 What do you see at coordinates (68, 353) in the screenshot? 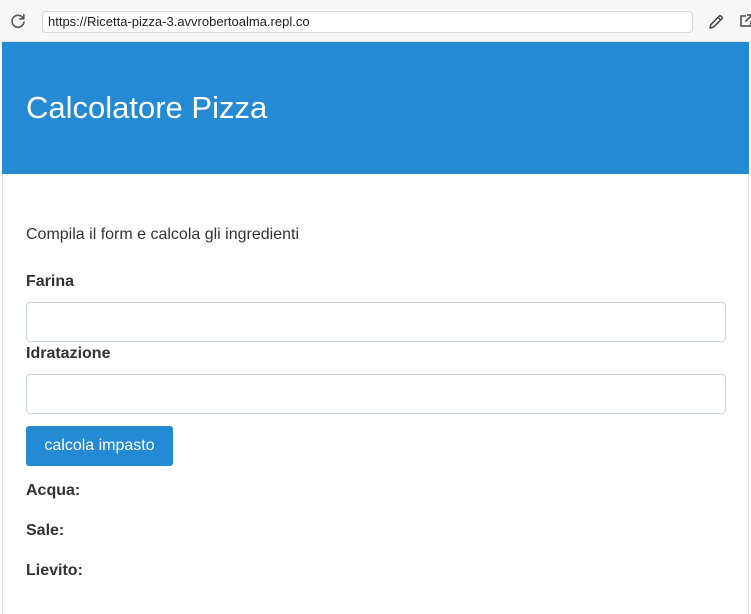
I see `idratazione-label: Idratazione` at bounding box center [68, 353].